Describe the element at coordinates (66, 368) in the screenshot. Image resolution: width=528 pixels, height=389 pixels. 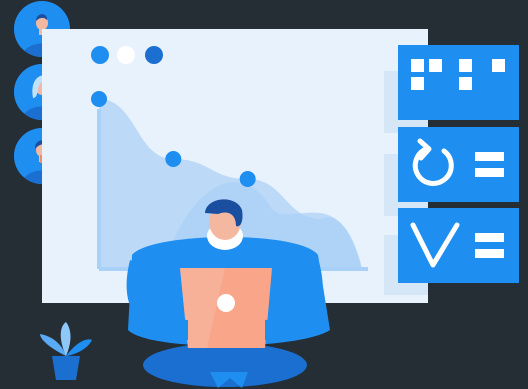
I see `plant-pot` at that location.